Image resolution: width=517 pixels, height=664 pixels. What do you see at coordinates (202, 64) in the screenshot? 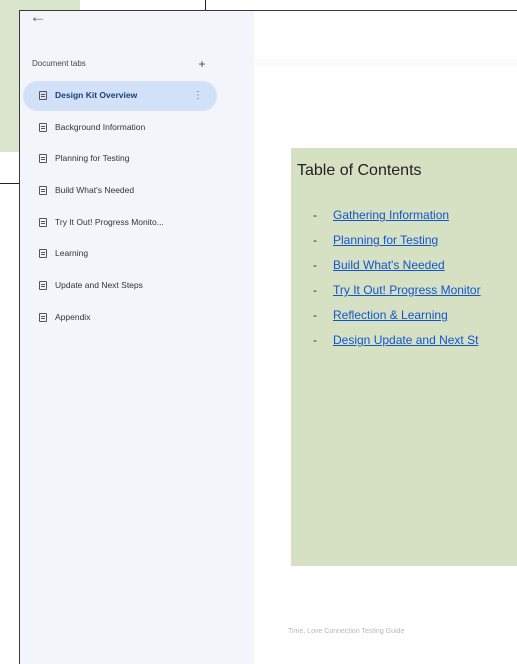
I see `add-tab-button: +` at bounding box center [202, 64].